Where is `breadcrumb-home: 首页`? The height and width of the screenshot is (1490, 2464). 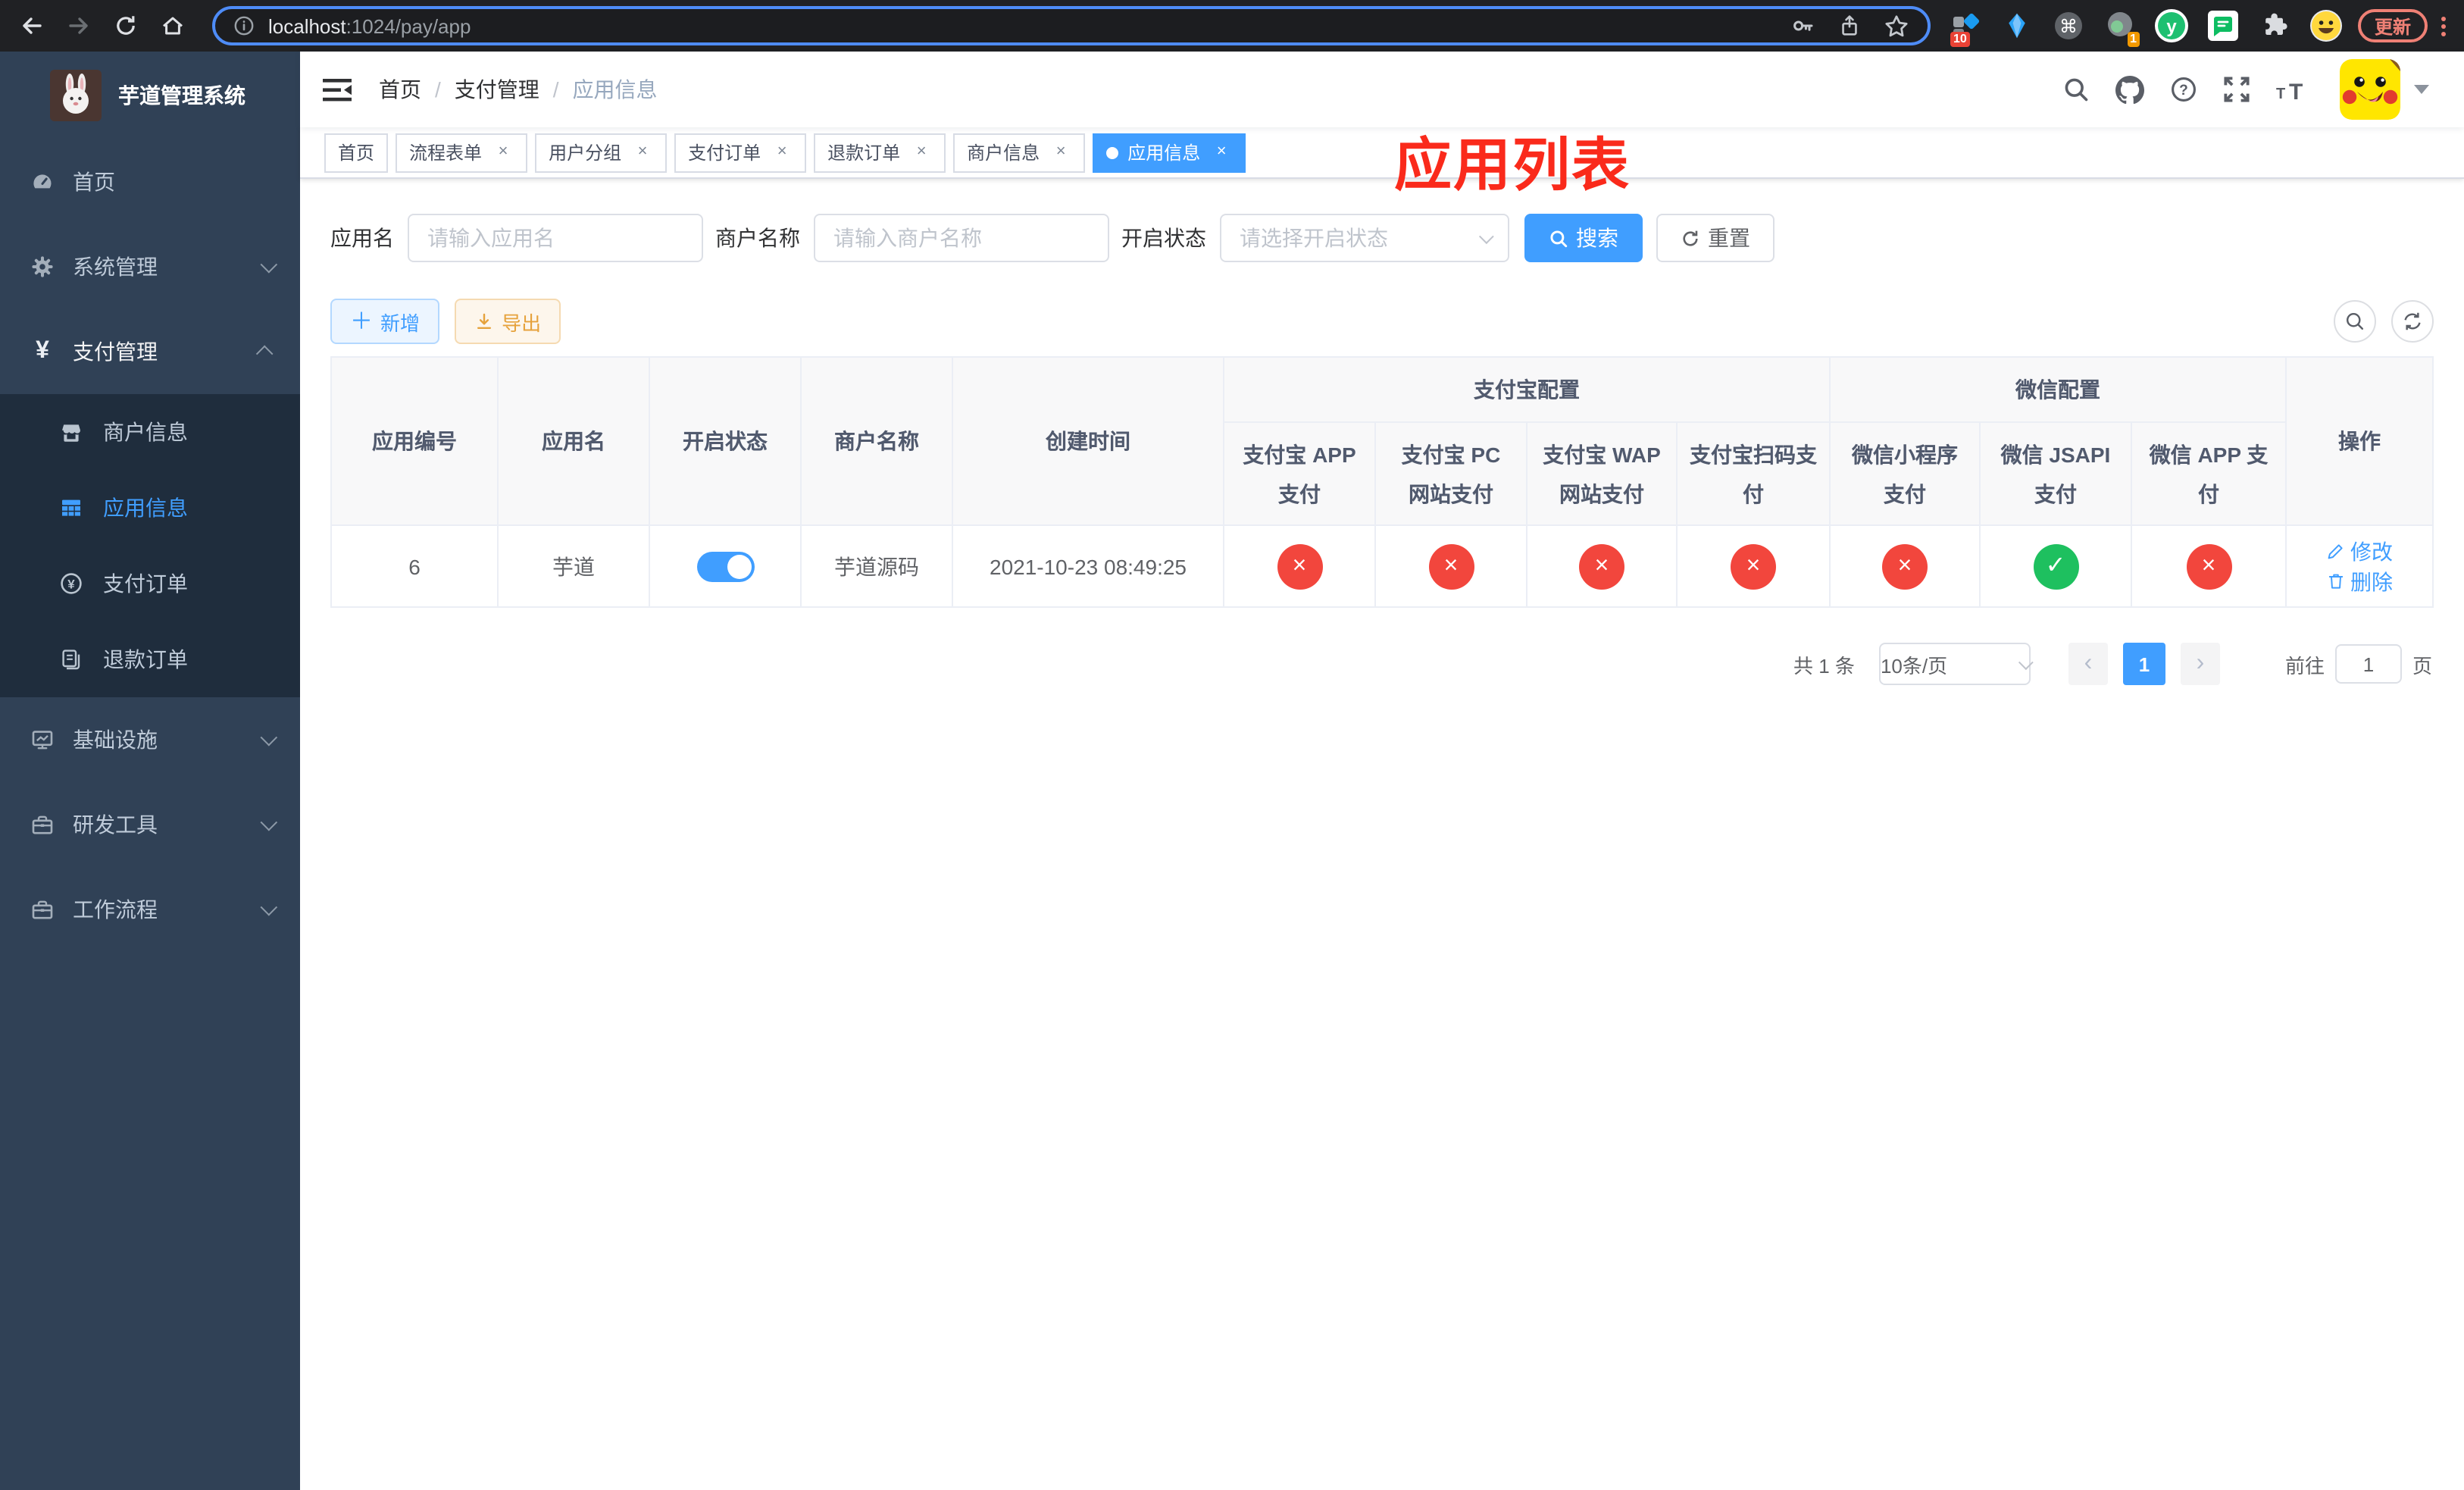
breadcrumb-home: 首页 is located at coordinates (400, 89).